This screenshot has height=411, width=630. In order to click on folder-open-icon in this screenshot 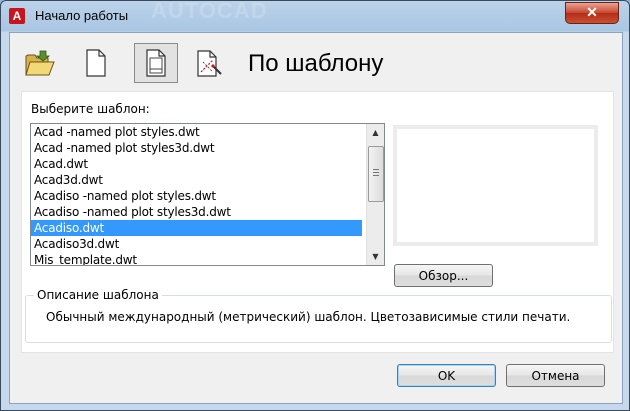, I will do `click(40, 63)`.